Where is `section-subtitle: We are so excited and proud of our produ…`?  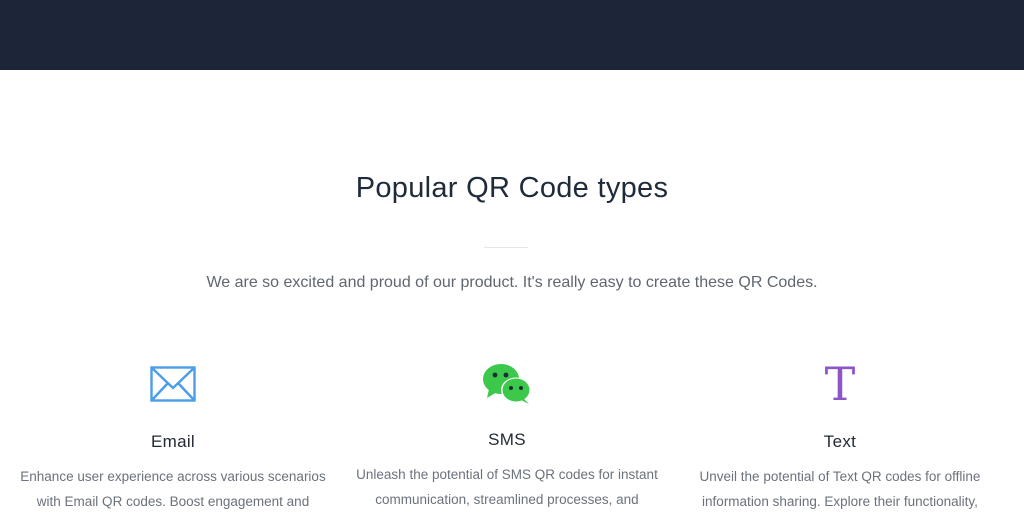
section-subtitle: We are so excited and proud of our produ… is located at coordinates (512, 282).